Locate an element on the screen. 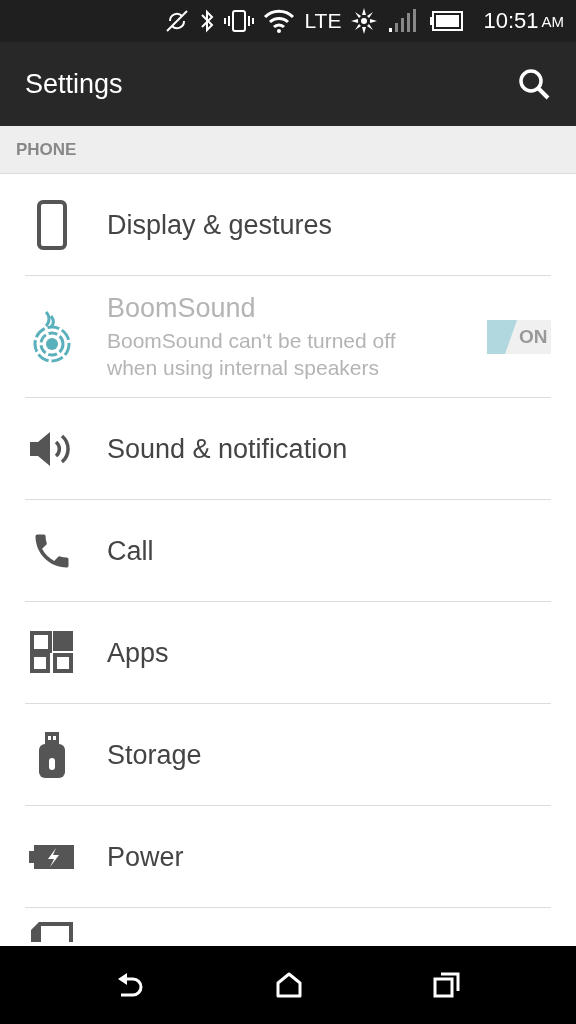 The width and height of the screenshot is (576, 1024). network-type: LTE is located at coordinates (323, 21).